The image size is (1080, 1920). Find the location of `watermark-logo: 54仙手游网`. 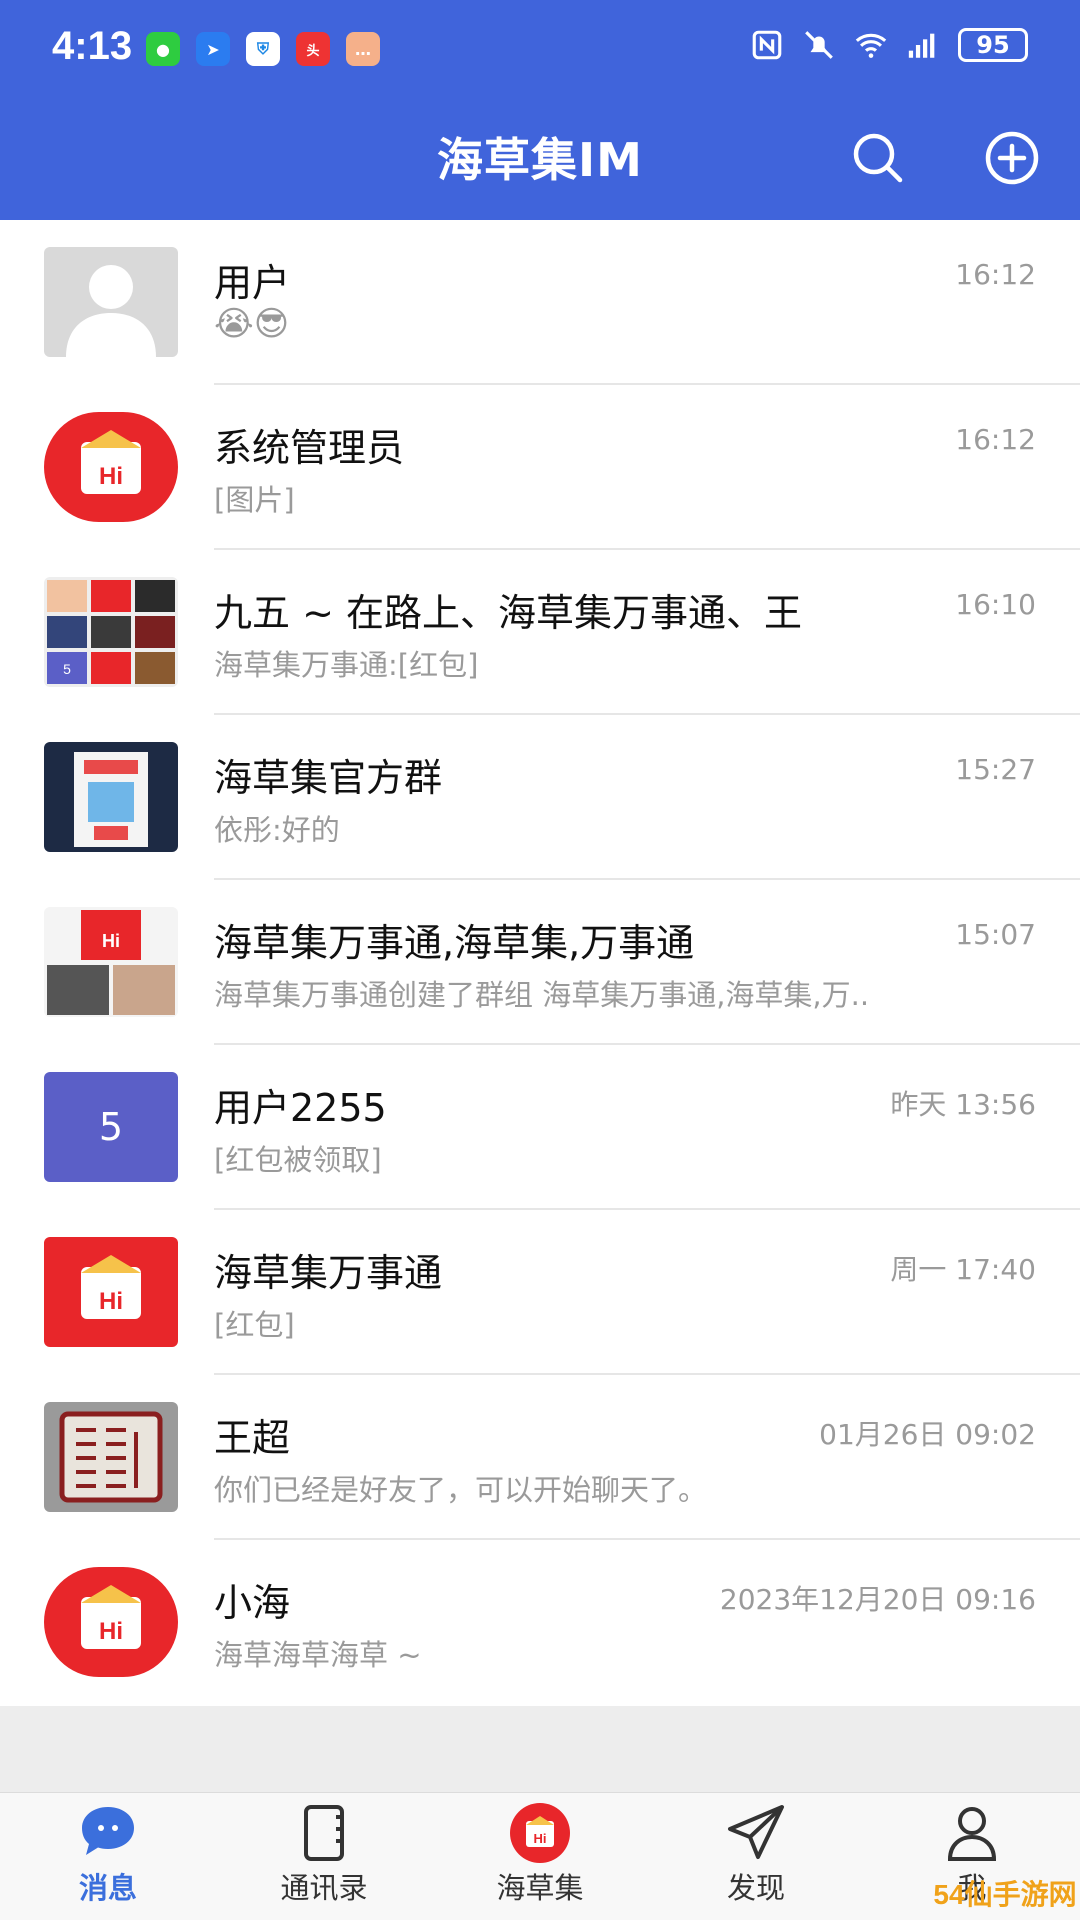

watermark-logo: 54仙手游网 is located at coordinates (1005, 1894).